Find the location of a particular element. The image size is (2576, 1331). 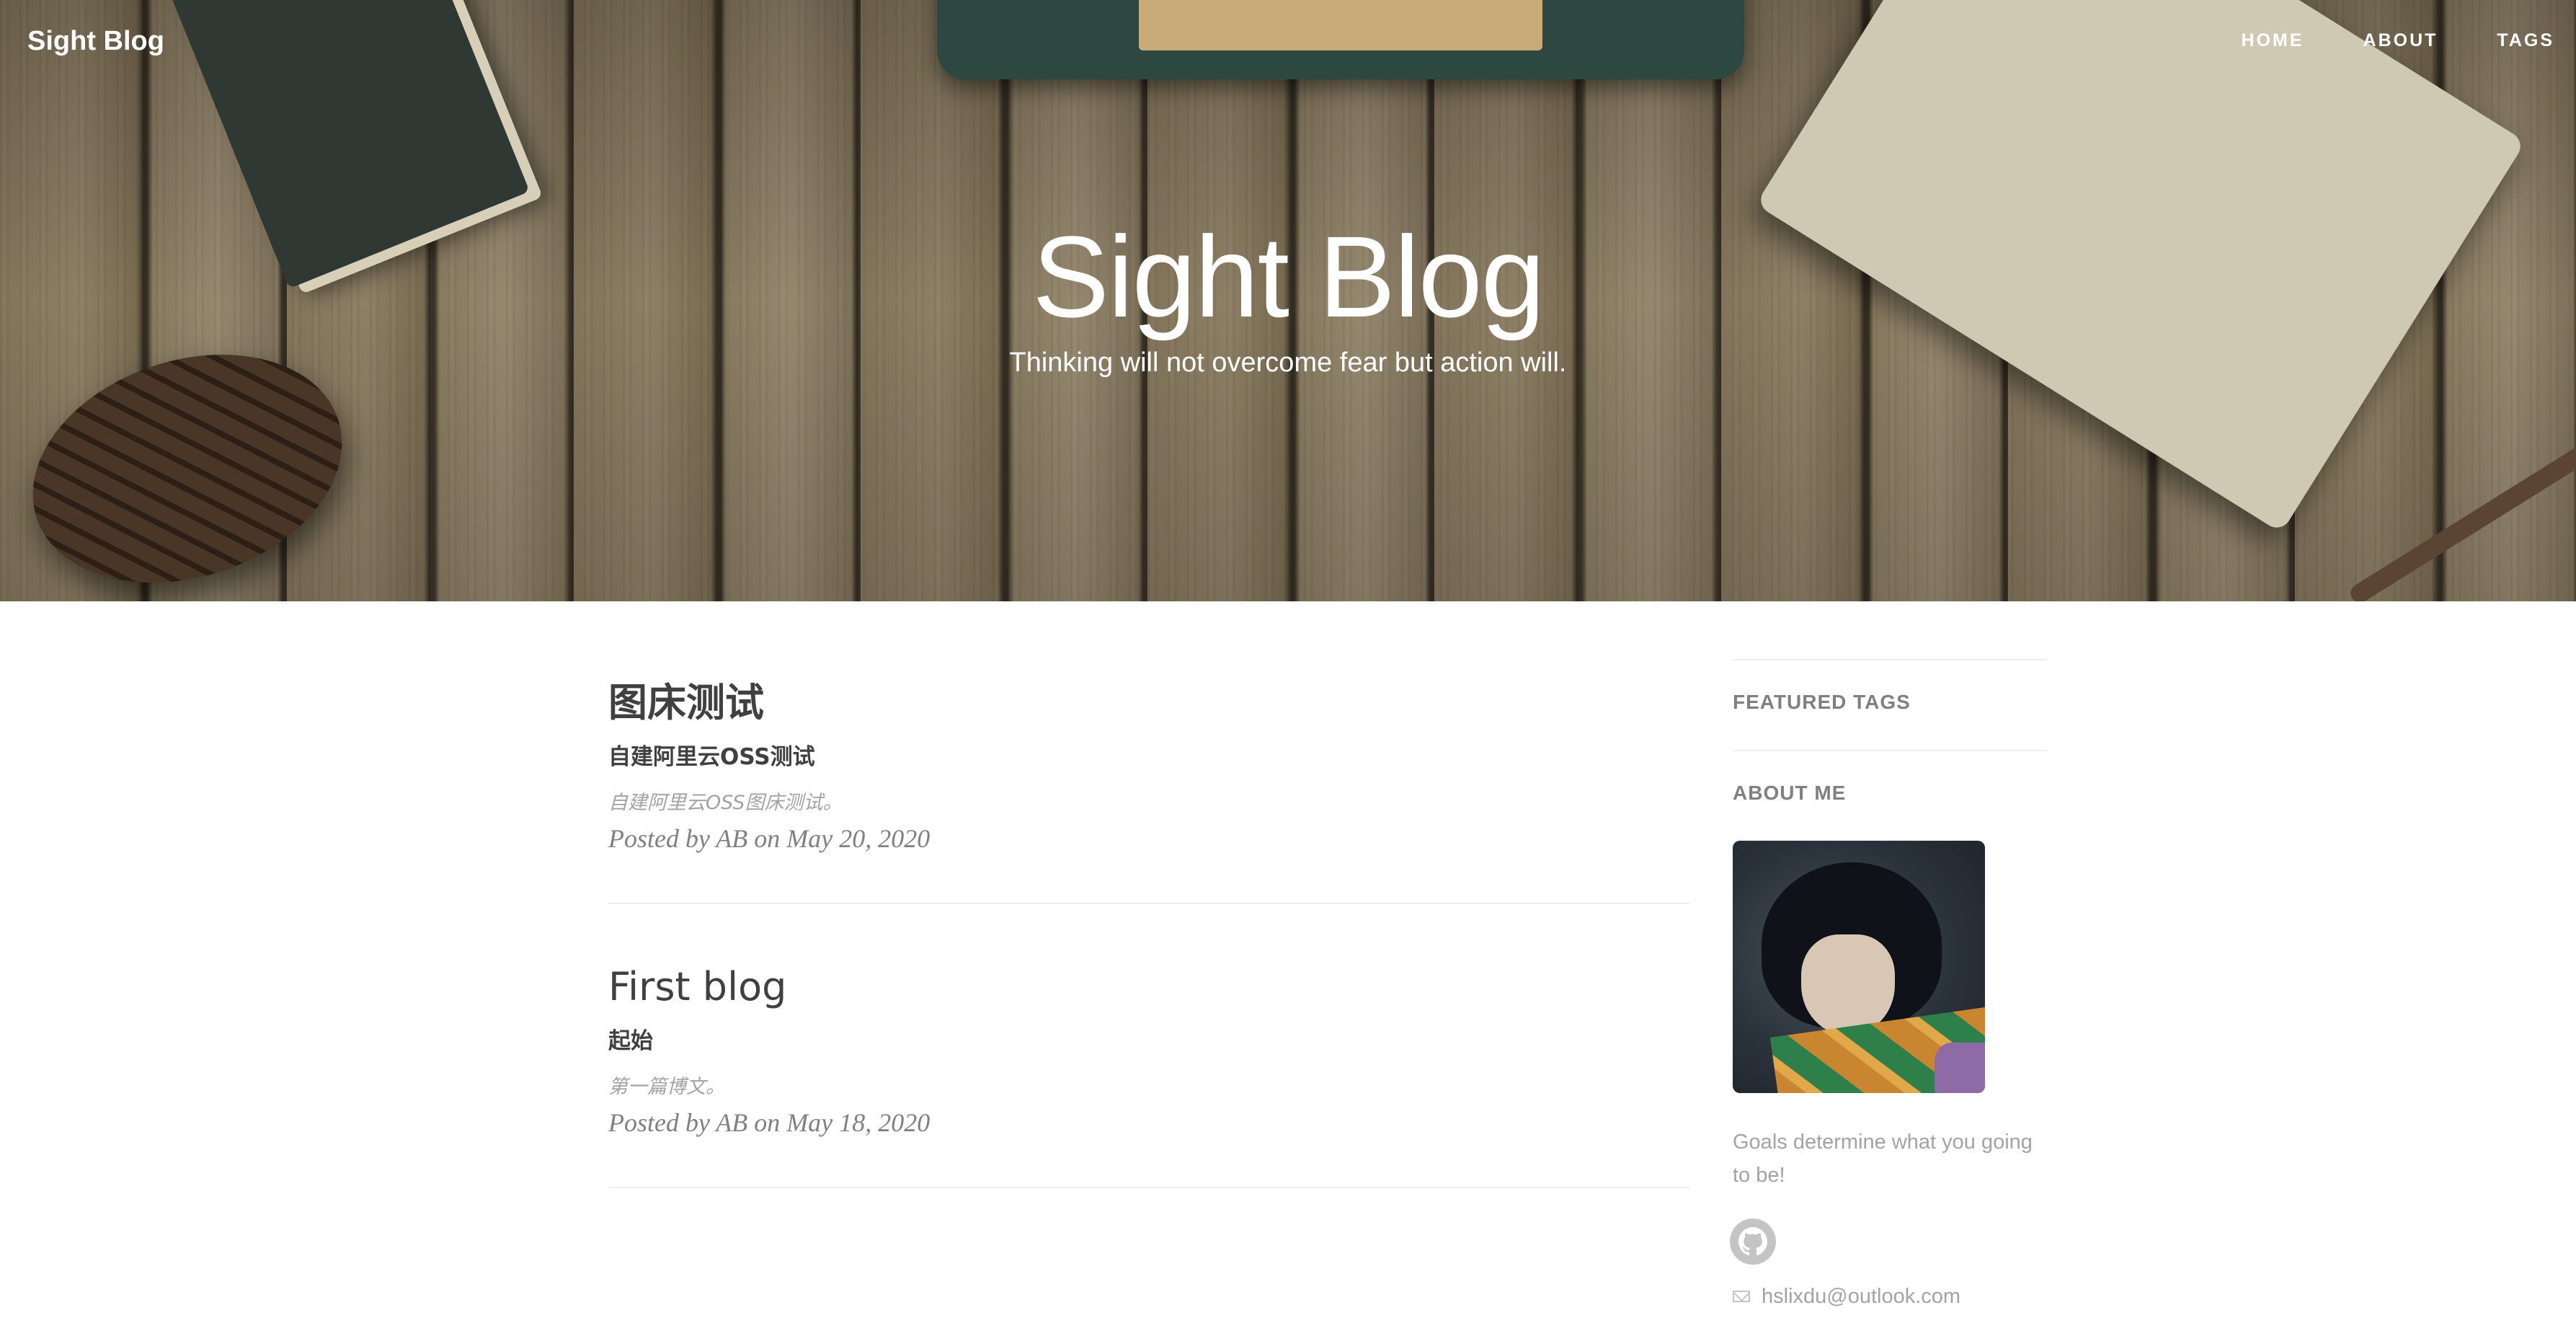

about-text: Goals determine what you going to be! is located at coordinates (1883, 1159).